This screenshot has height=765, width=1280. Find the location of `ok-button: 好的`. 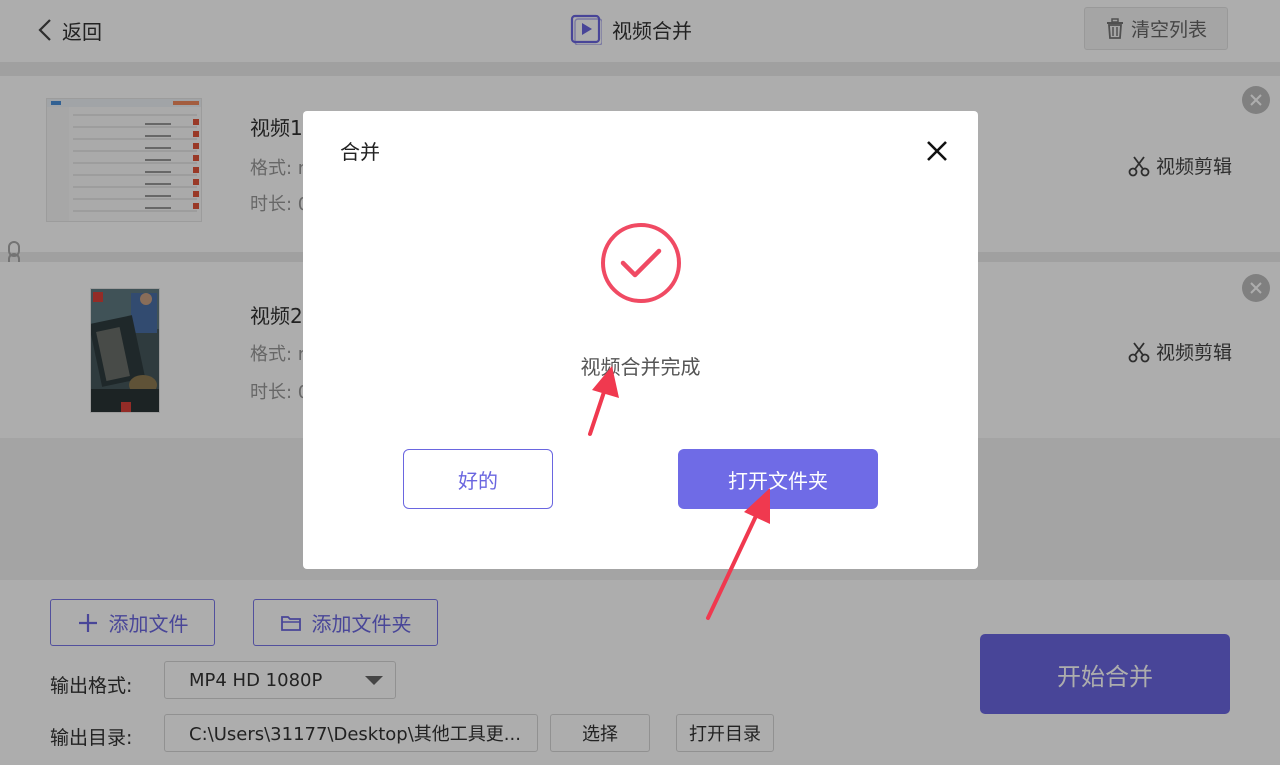

ok-button: 好的 is located at coordinates (478, 479).